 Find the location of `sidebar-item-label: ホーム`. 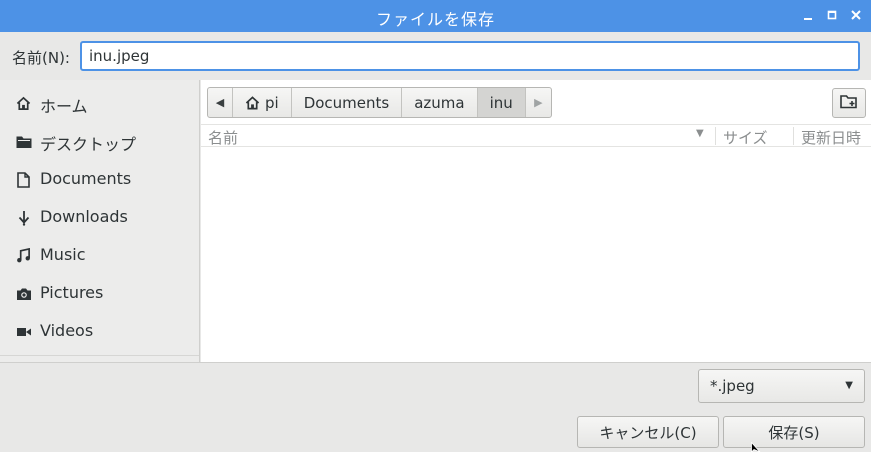

sidebar-item-label: ホーム is located at coordinates (64, 106).